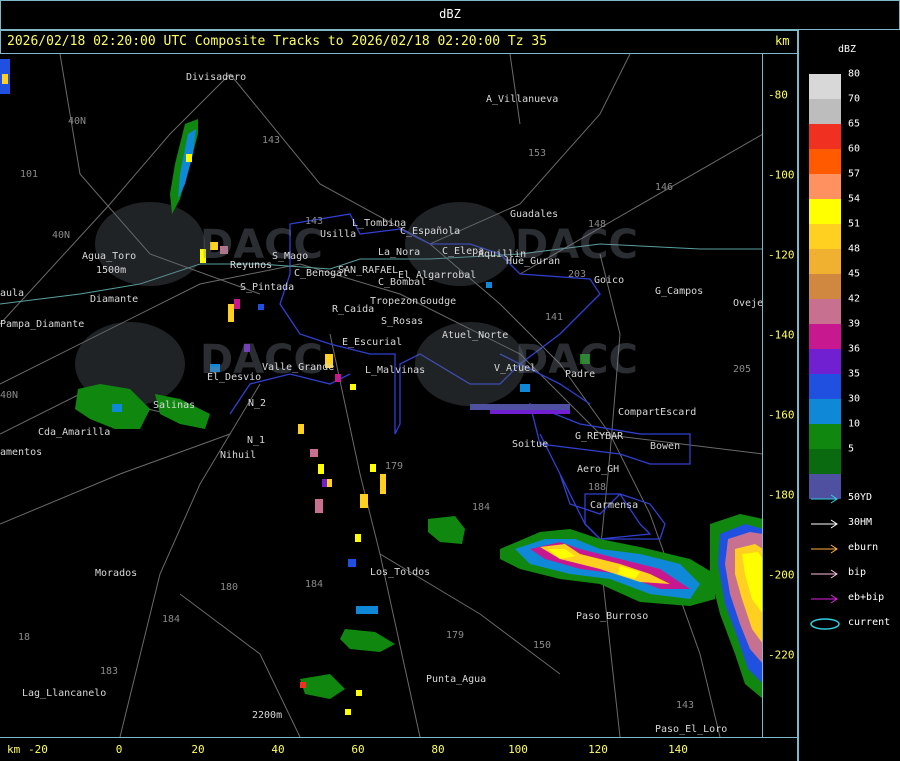  Describe the element at coordinates (14, 749) in the screenshot. I see `x-axis-unit: km` at that location.